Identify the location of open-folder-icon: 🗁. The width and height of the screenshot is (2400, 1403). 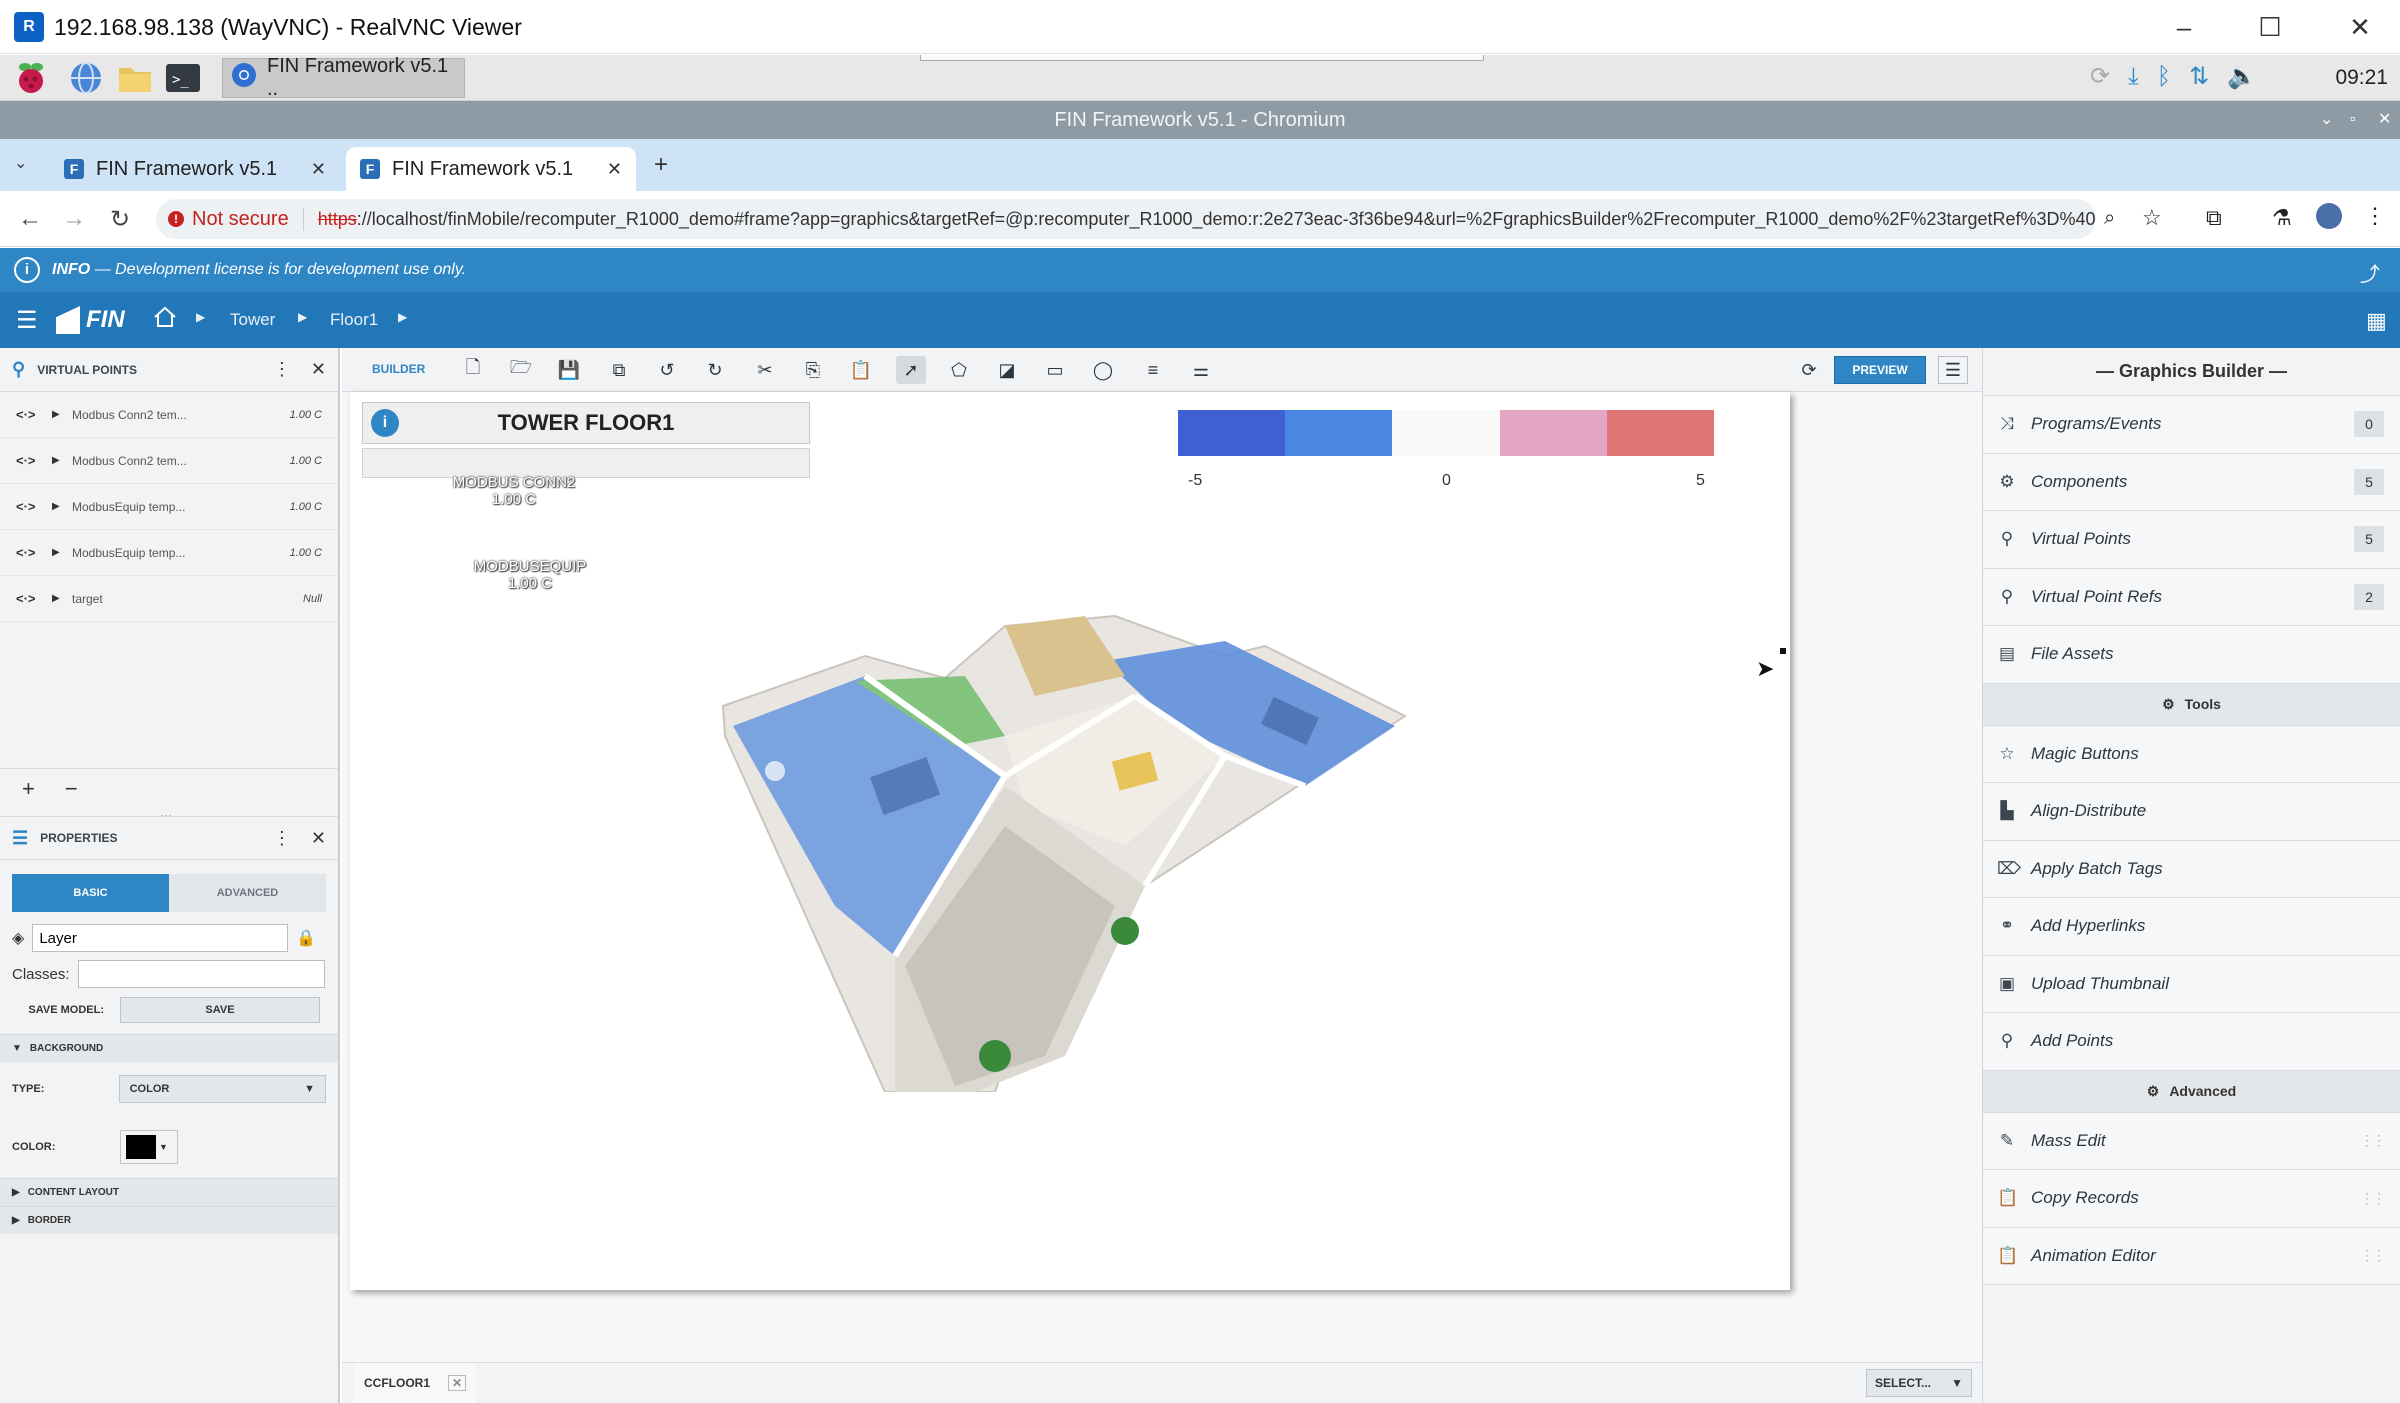
(521, 370).